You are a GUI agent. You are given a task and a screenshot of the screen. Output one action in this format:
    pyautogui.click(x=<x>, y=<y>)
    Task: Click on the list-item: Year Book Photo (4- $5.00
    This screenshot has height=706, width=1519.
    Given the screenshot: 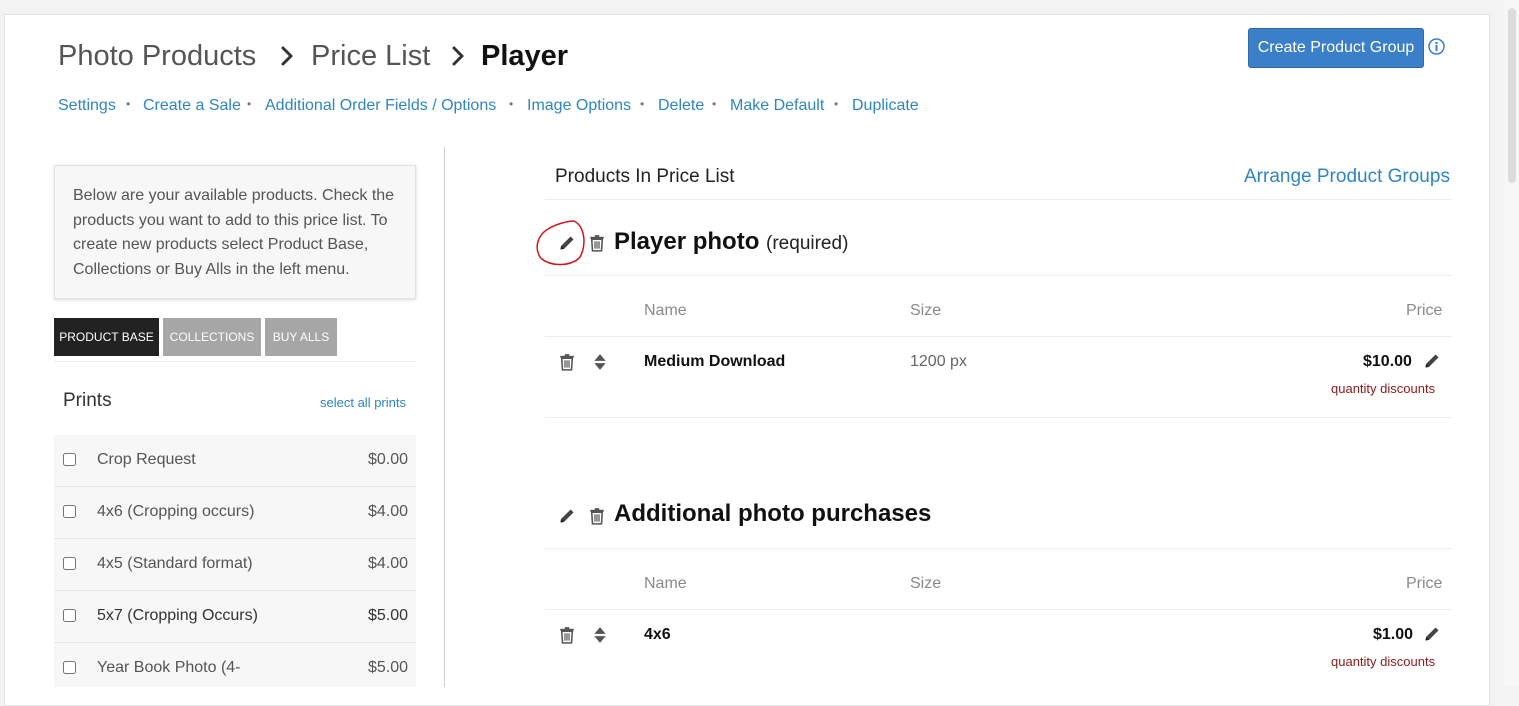 What is the action you would take?
    pyautogui.click(x=235, y=665)
    